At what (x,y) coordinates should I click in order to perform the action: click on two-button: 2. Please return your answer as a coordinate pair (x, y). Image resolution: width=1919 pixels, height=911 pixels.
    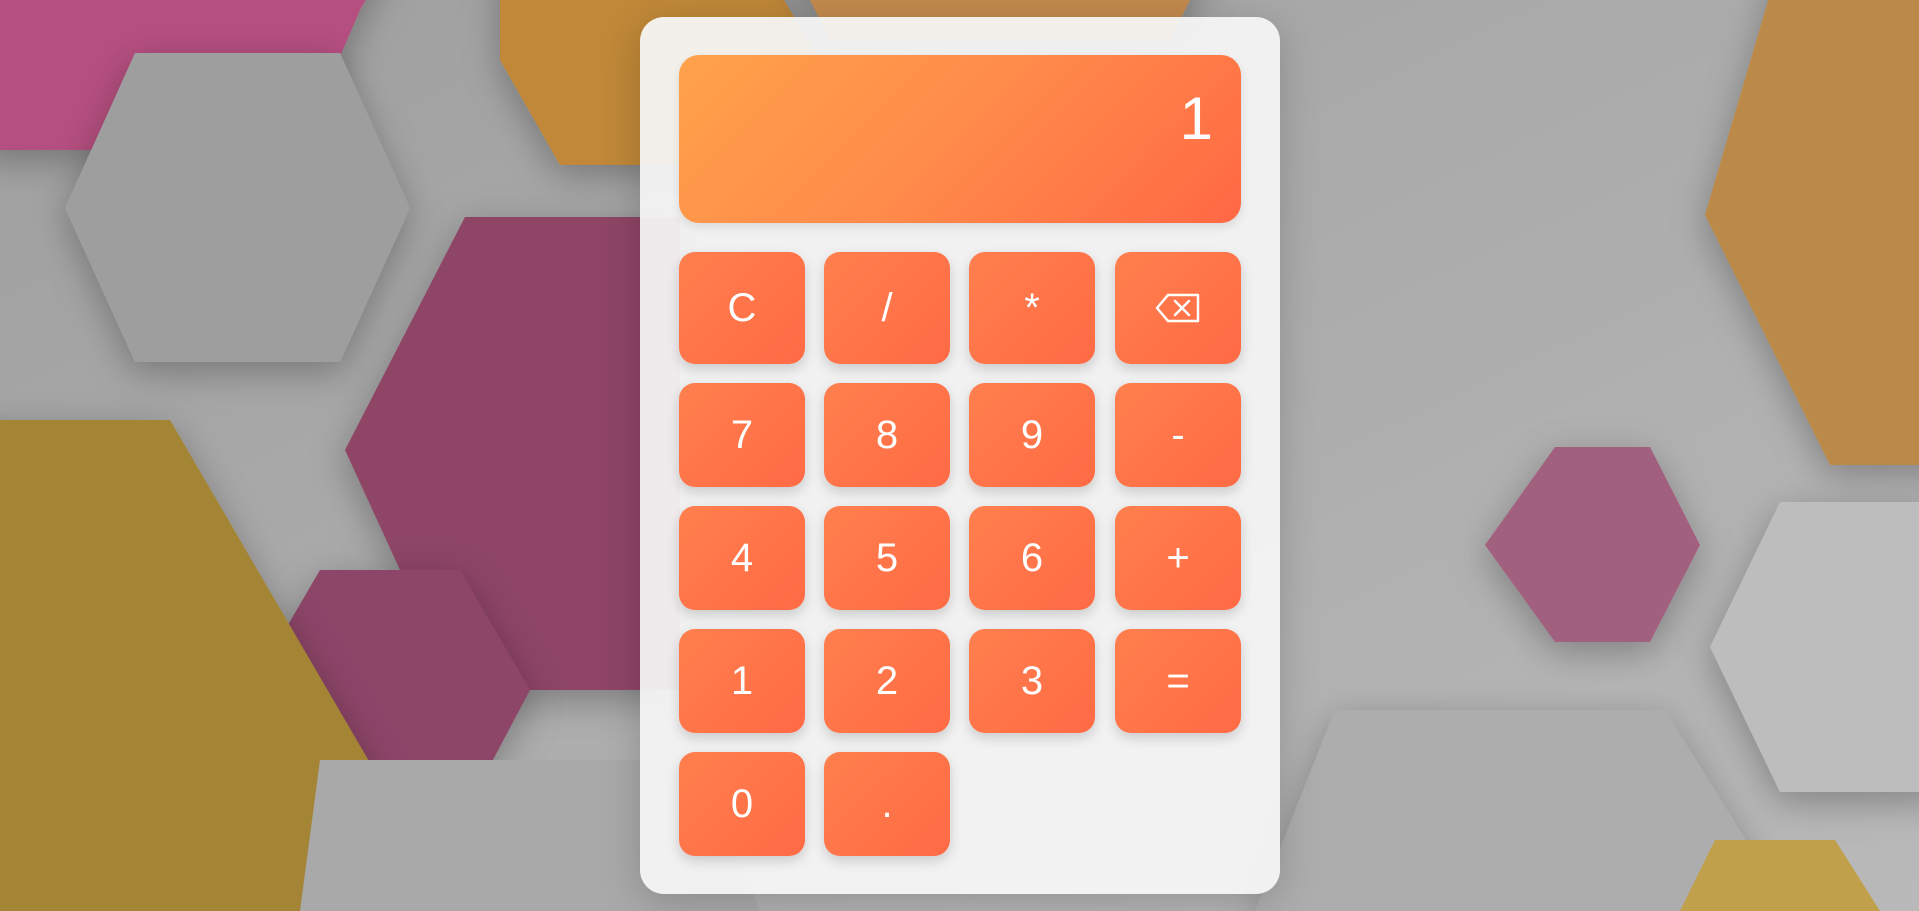
    Looking at the image, I should click on (887, 681).